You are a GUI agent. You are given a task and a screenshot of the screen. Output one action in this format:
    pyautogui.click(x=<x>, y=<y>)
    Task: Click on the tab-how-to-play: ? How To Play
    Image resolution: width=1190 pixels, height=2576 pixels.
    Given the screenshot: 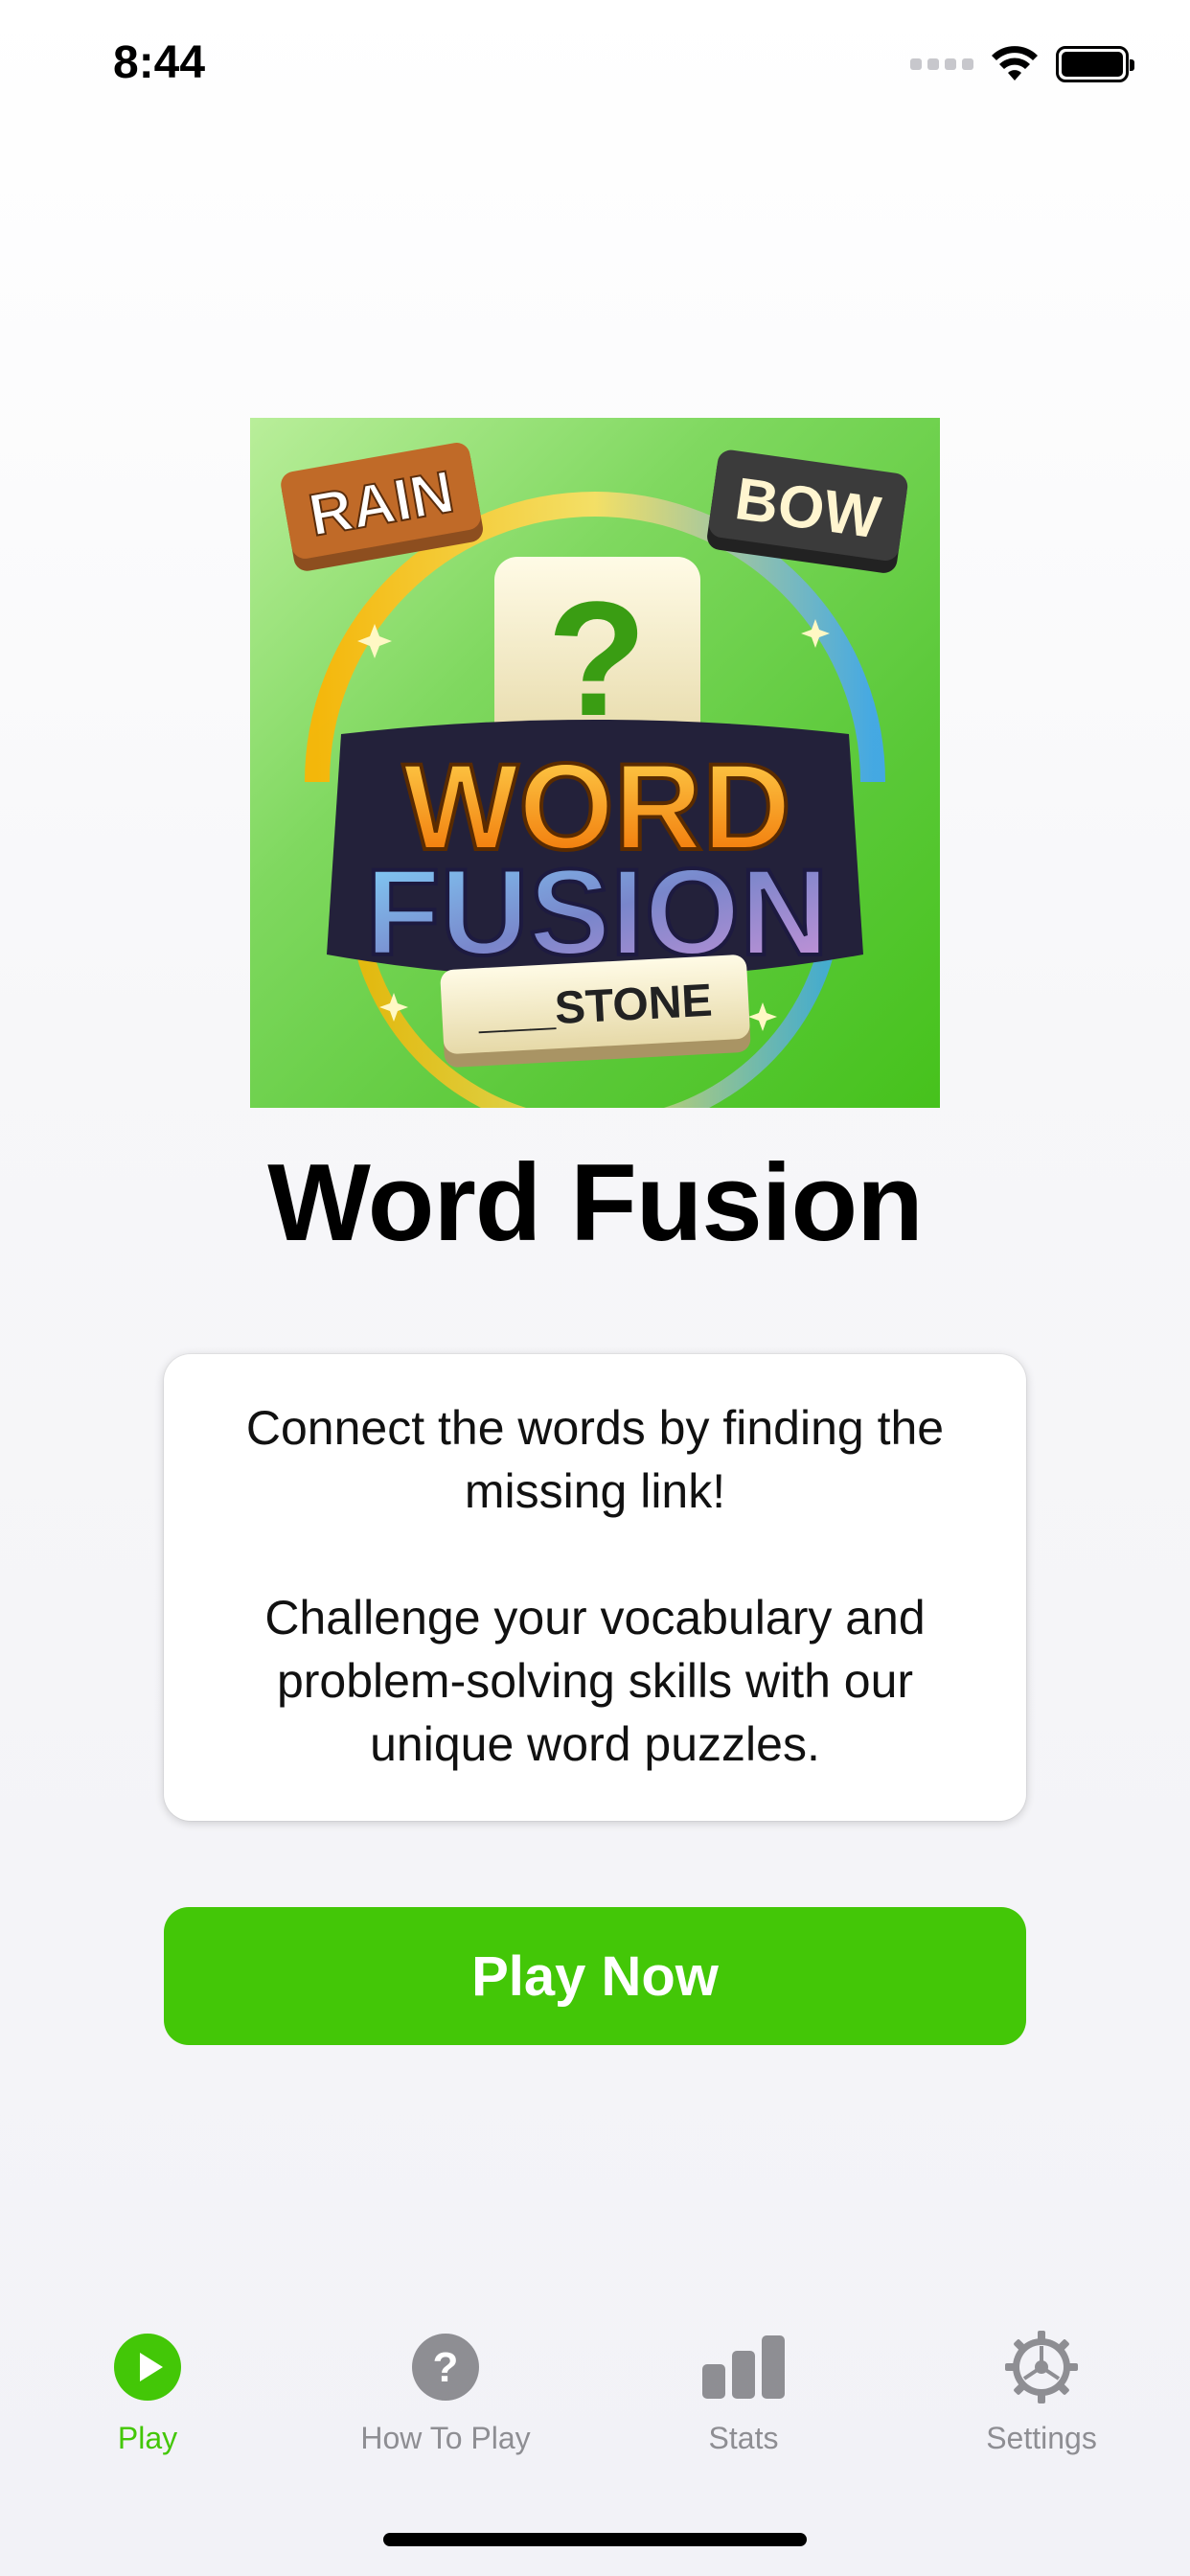 What is the action you would take?
    pyautogui.click(x=445, y=2392)
    